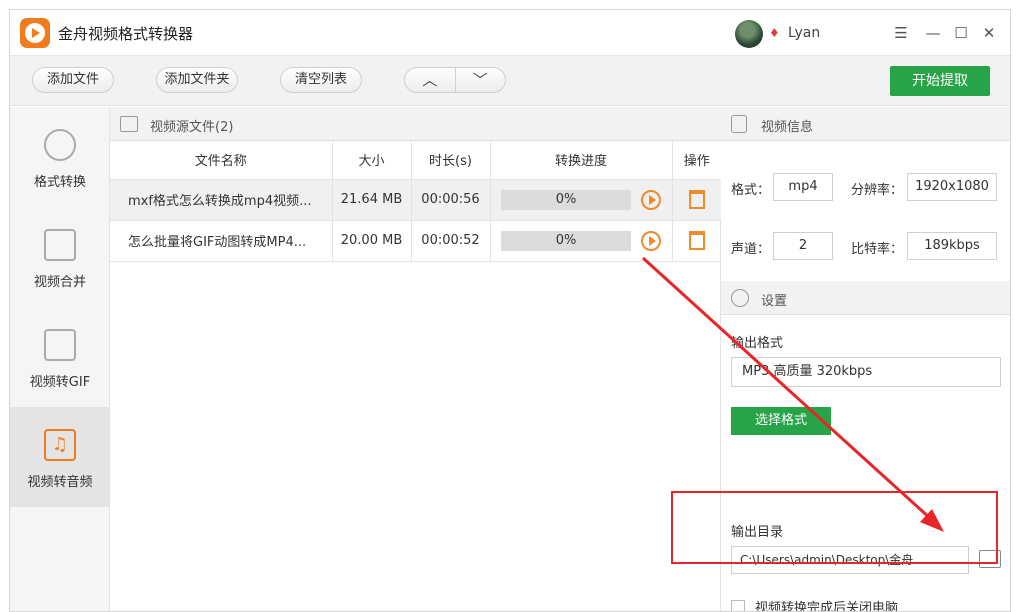  I want to click on column-header-progress: 转换进度, so click(581, 160).